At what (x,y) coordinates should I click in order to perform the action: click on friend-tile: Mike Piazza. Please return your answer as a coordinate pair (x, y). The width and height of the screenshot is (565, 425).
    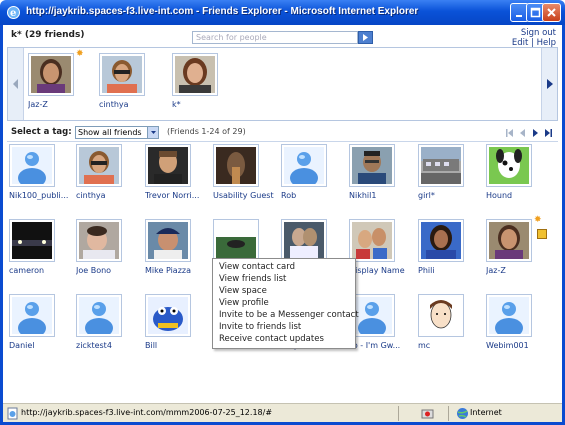
    Looking at the image, I should click on (174, 247).